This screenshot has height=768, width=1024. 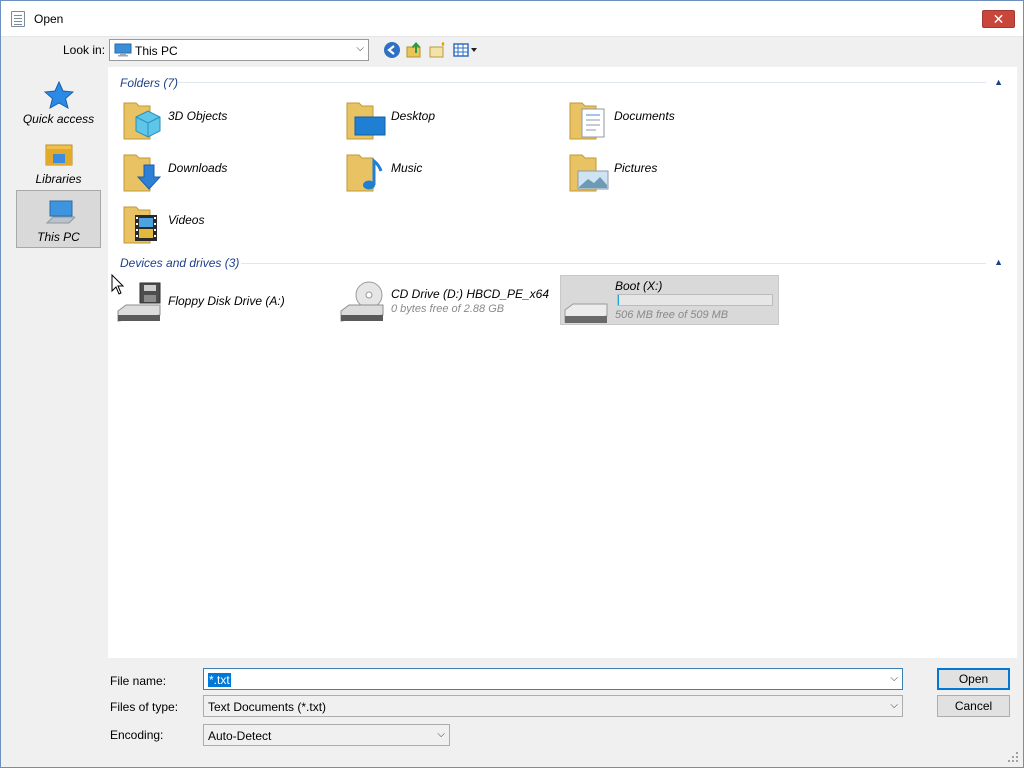 I want to click on new-folder-icon, so click(x=438, y=50).